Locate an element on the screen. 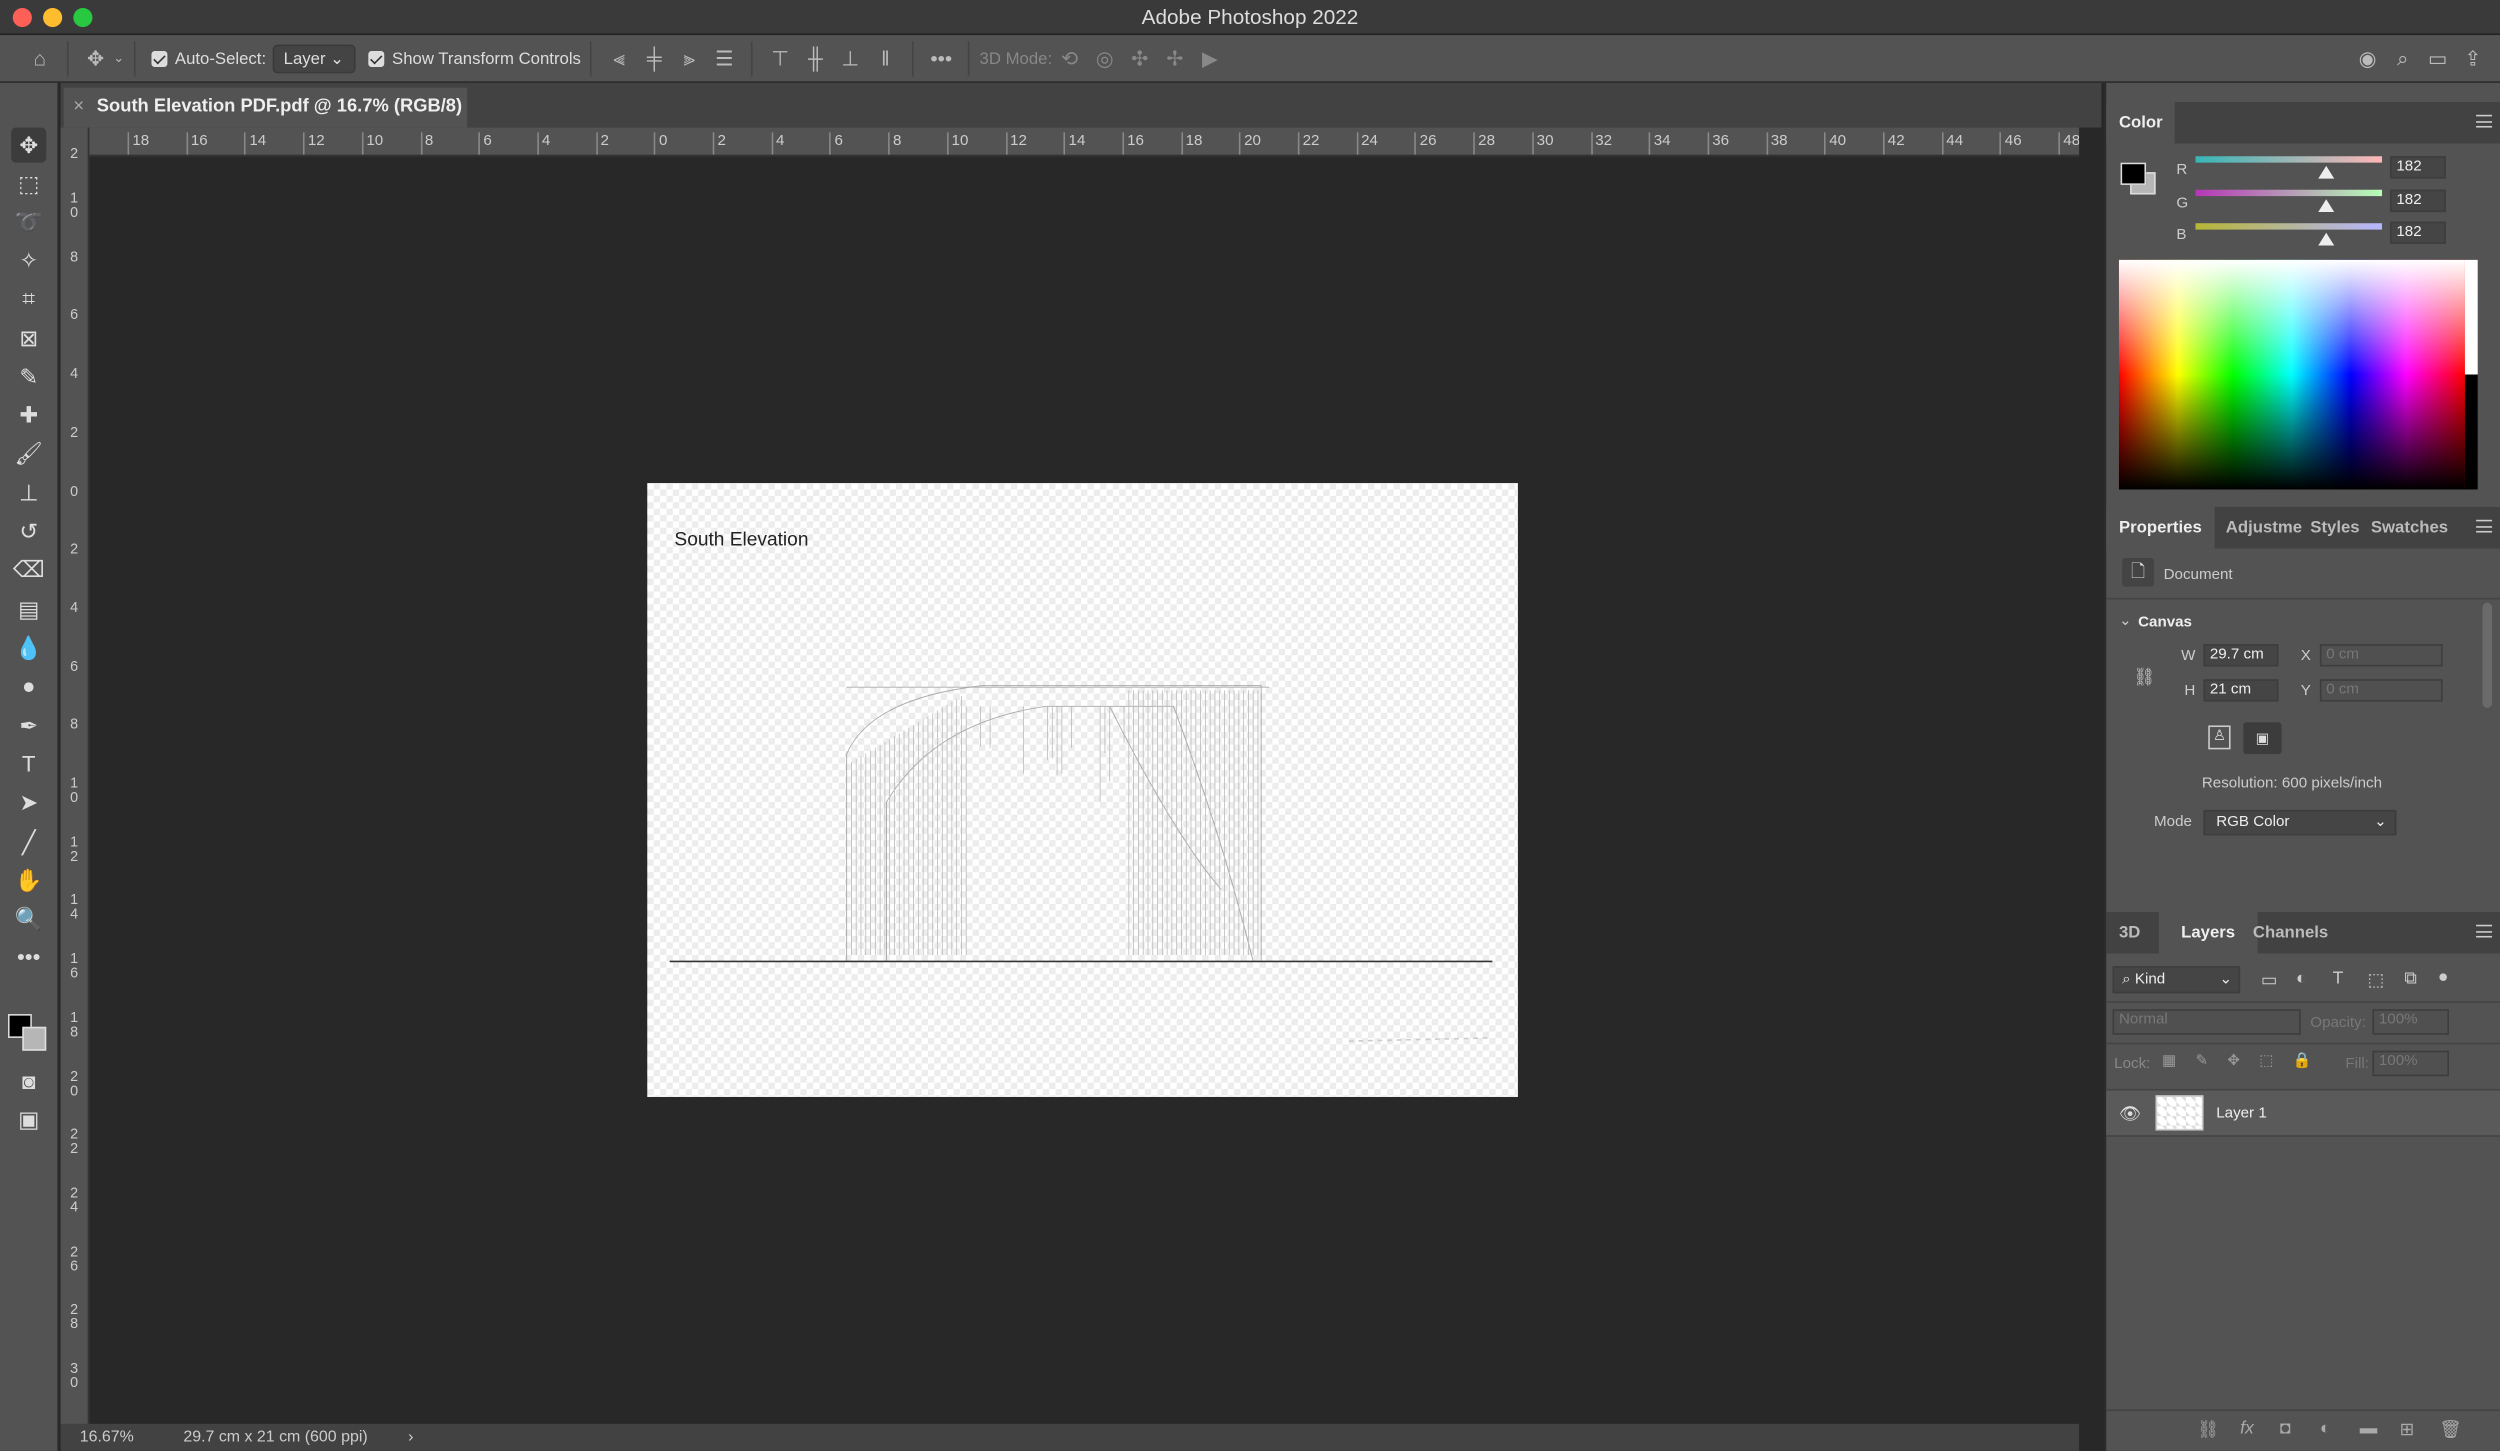  document-canvas: South Elevation is located at coordinates (1082, 790).